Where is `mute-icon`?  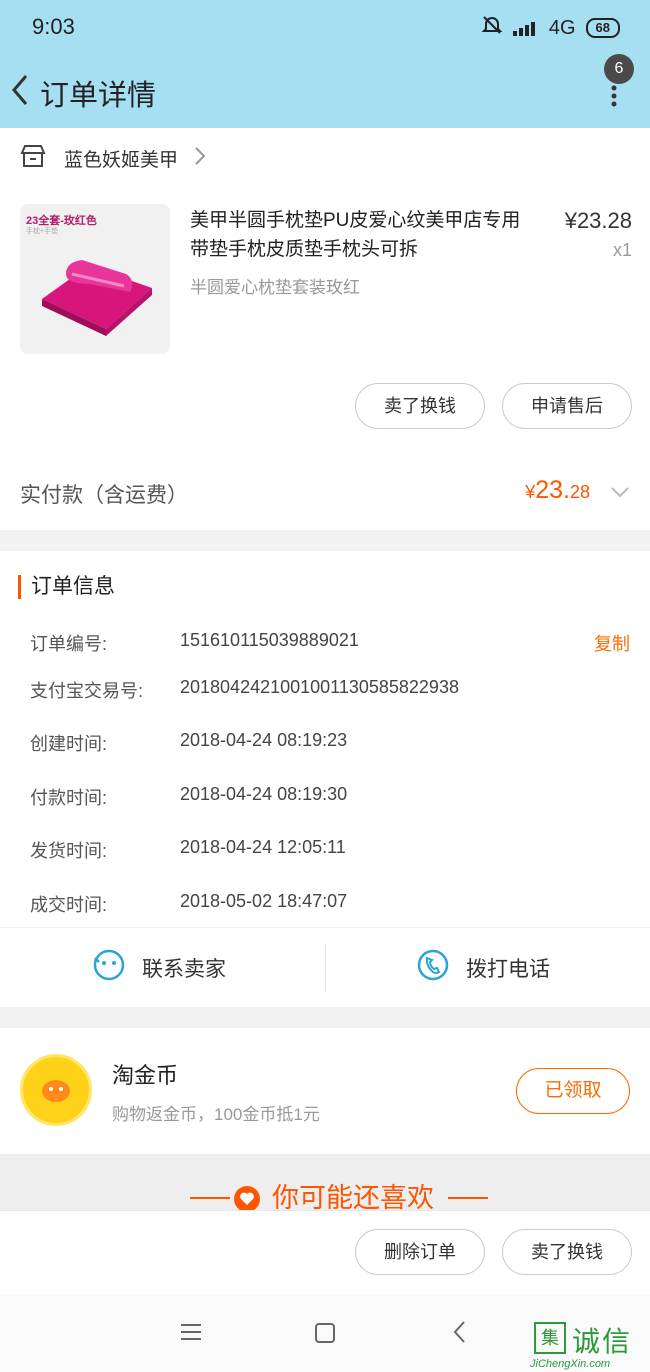
mute-icon is located at coordinates (492, 28).